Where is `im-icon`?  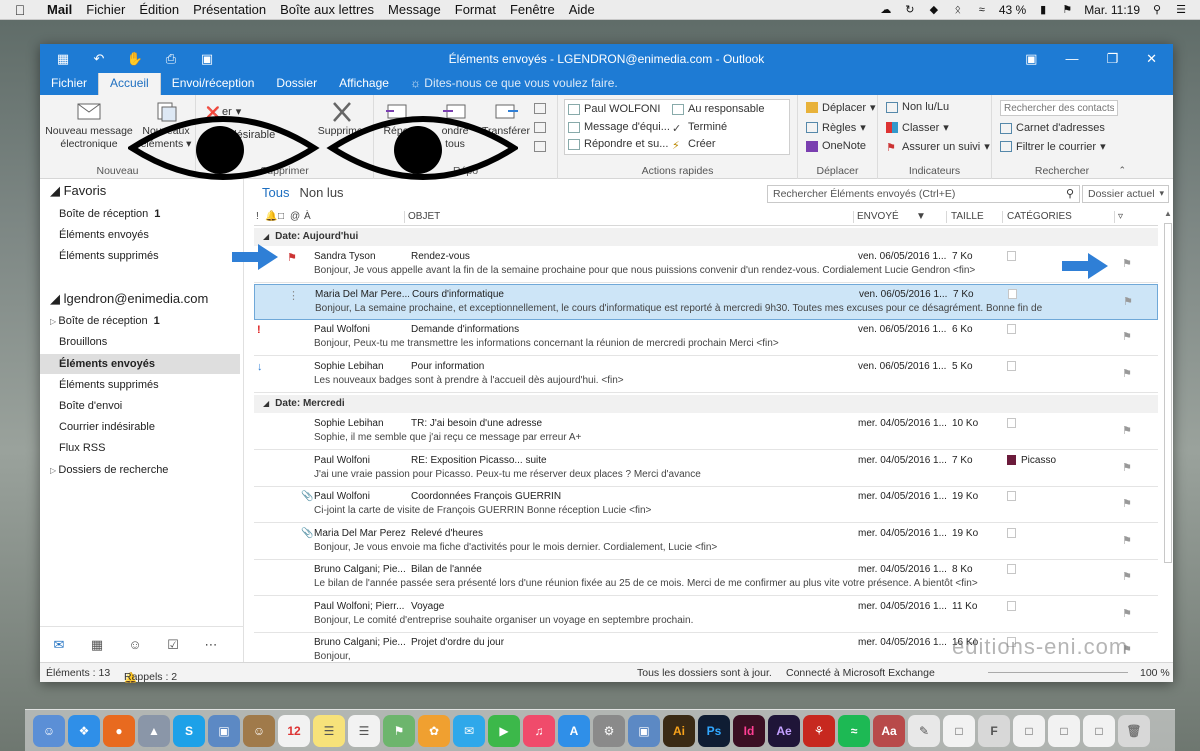
im-icon is located at coordinates (540, 127).